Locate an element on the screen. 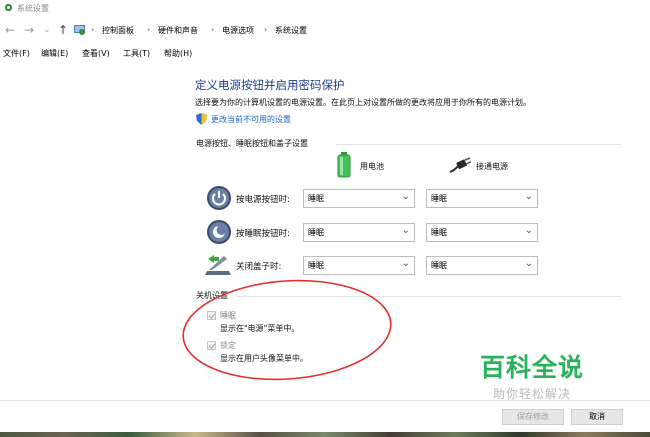  watermark-title: 百科全说 is located at coordinates (532, 367).